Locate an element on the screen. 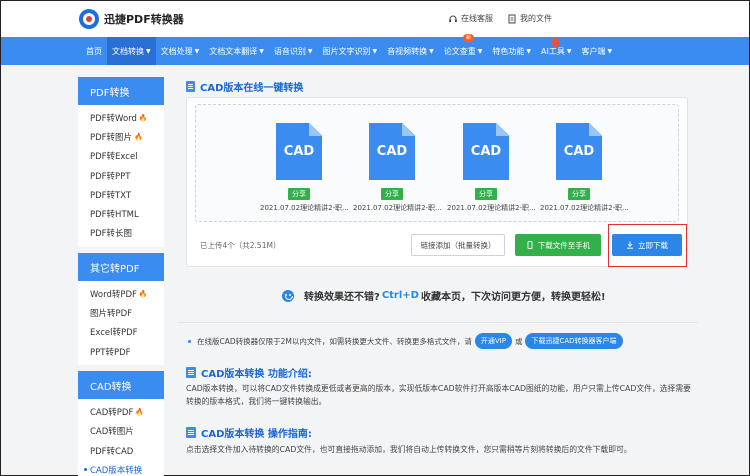 This screenshot has width=750, height=476. nav-item-4: 语音识别 ▼ is located at coordinates (293, 51).